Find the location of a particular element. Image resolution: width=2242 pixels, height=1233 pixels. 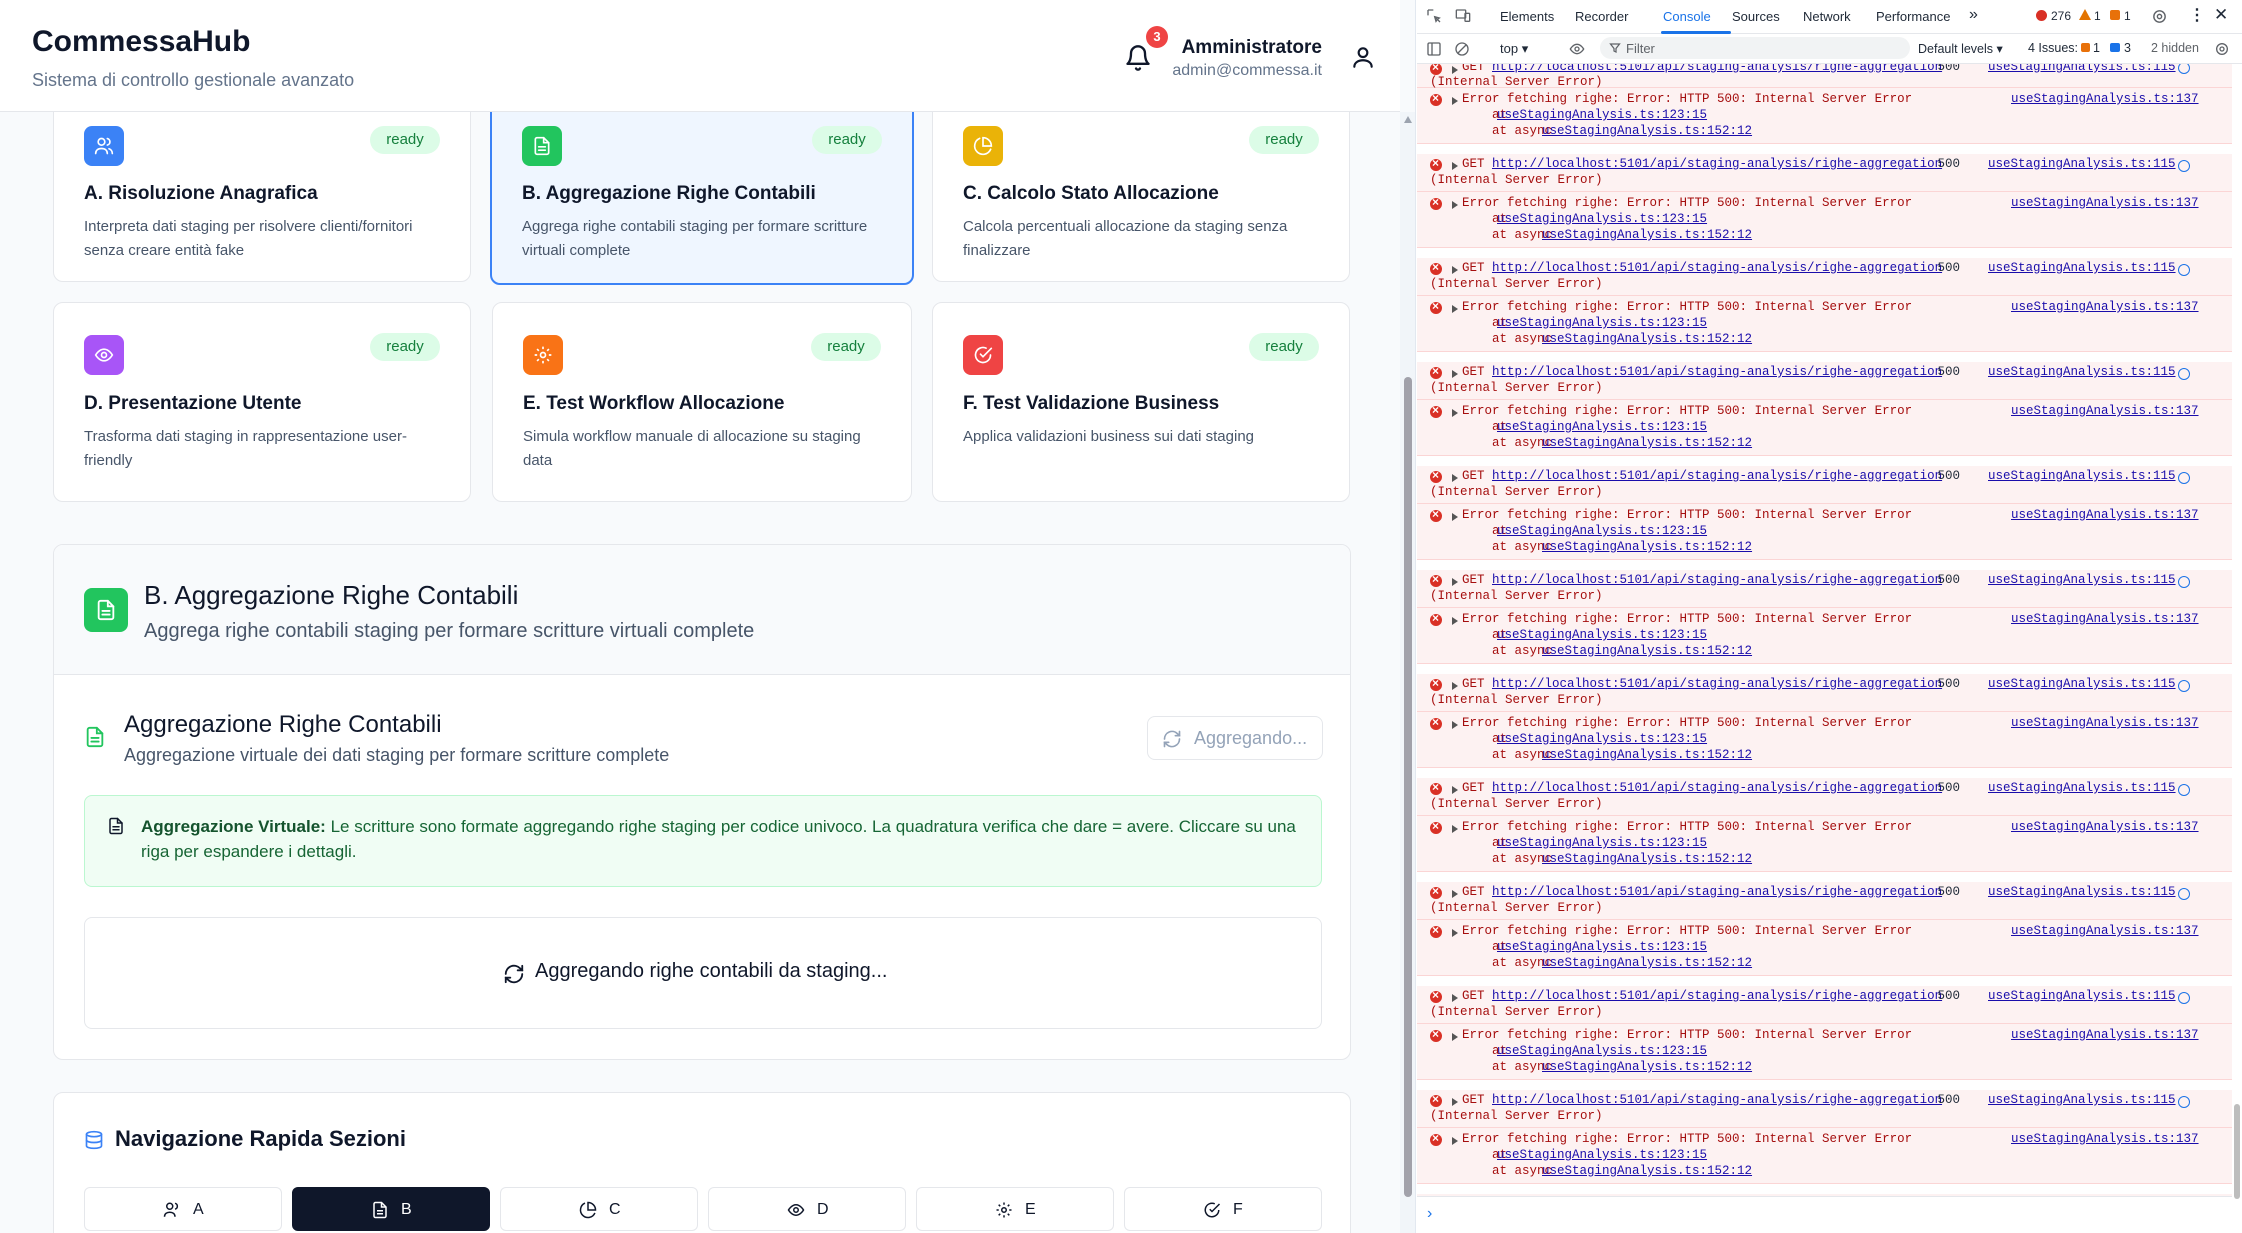

tab-network: Network is located at coordinates (1827, 16).